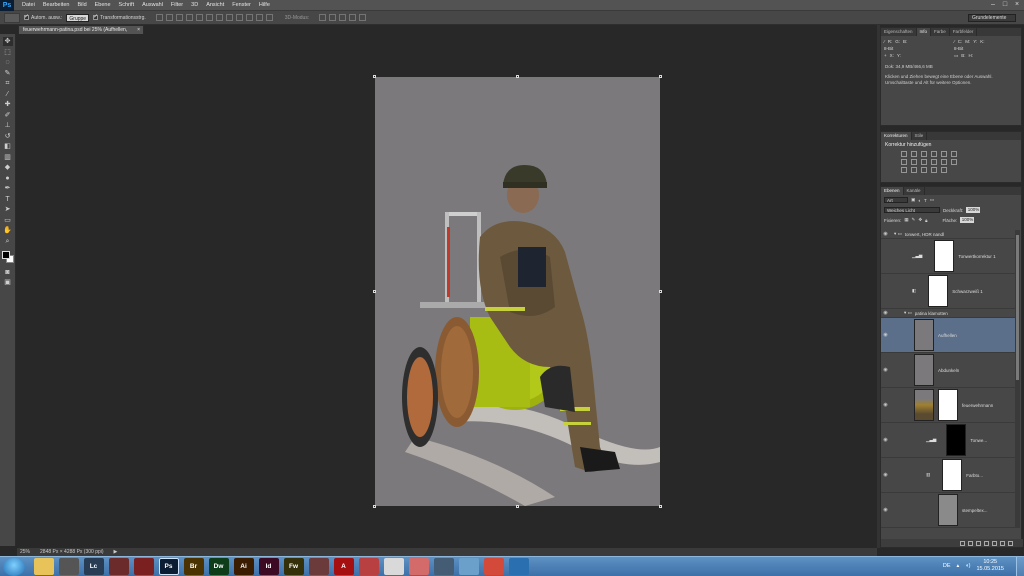 This screenshot has height=576, width=1024. I want to click on tab-swatches: Farbfelder, so click(964, 32).